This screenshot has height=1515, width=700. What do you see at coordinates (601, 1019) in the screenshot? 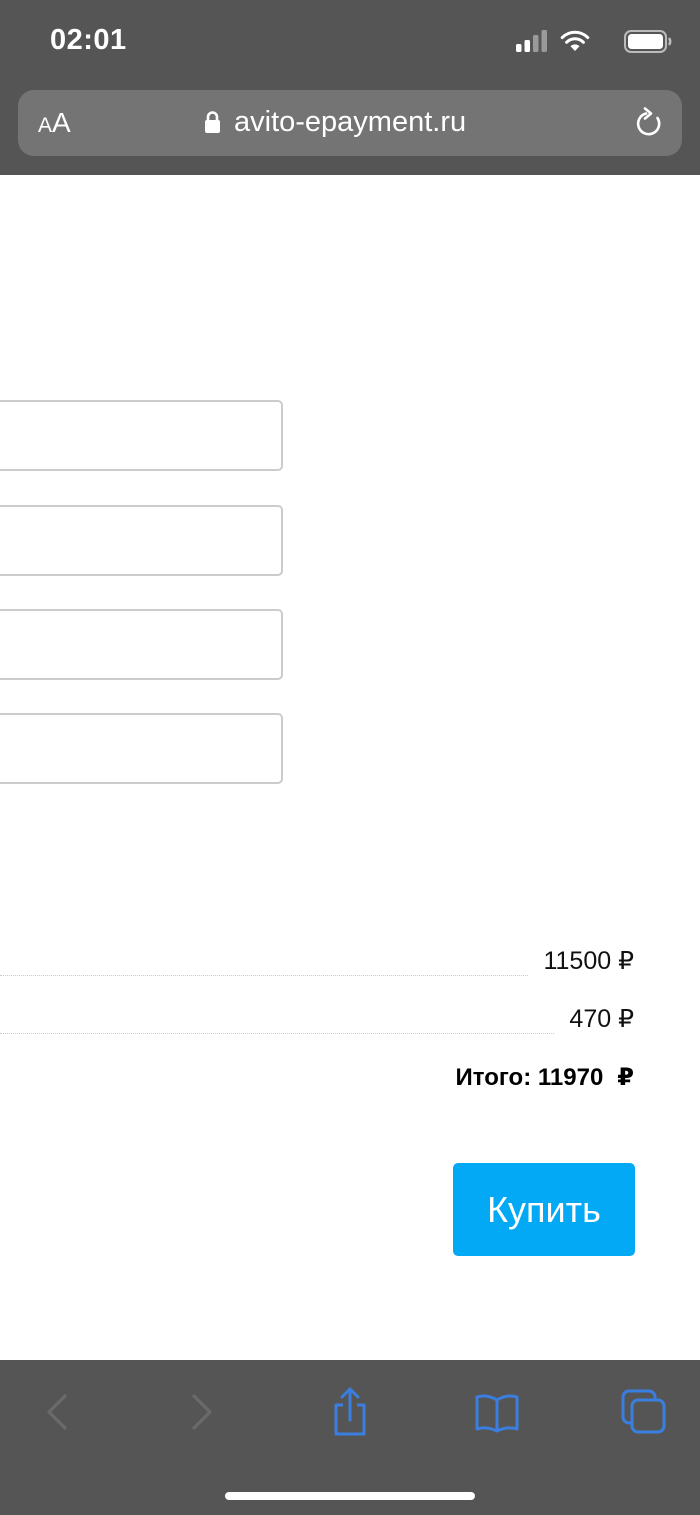
I see `order-line-amount: 470 ₽` at bounding box center [601, 1019].